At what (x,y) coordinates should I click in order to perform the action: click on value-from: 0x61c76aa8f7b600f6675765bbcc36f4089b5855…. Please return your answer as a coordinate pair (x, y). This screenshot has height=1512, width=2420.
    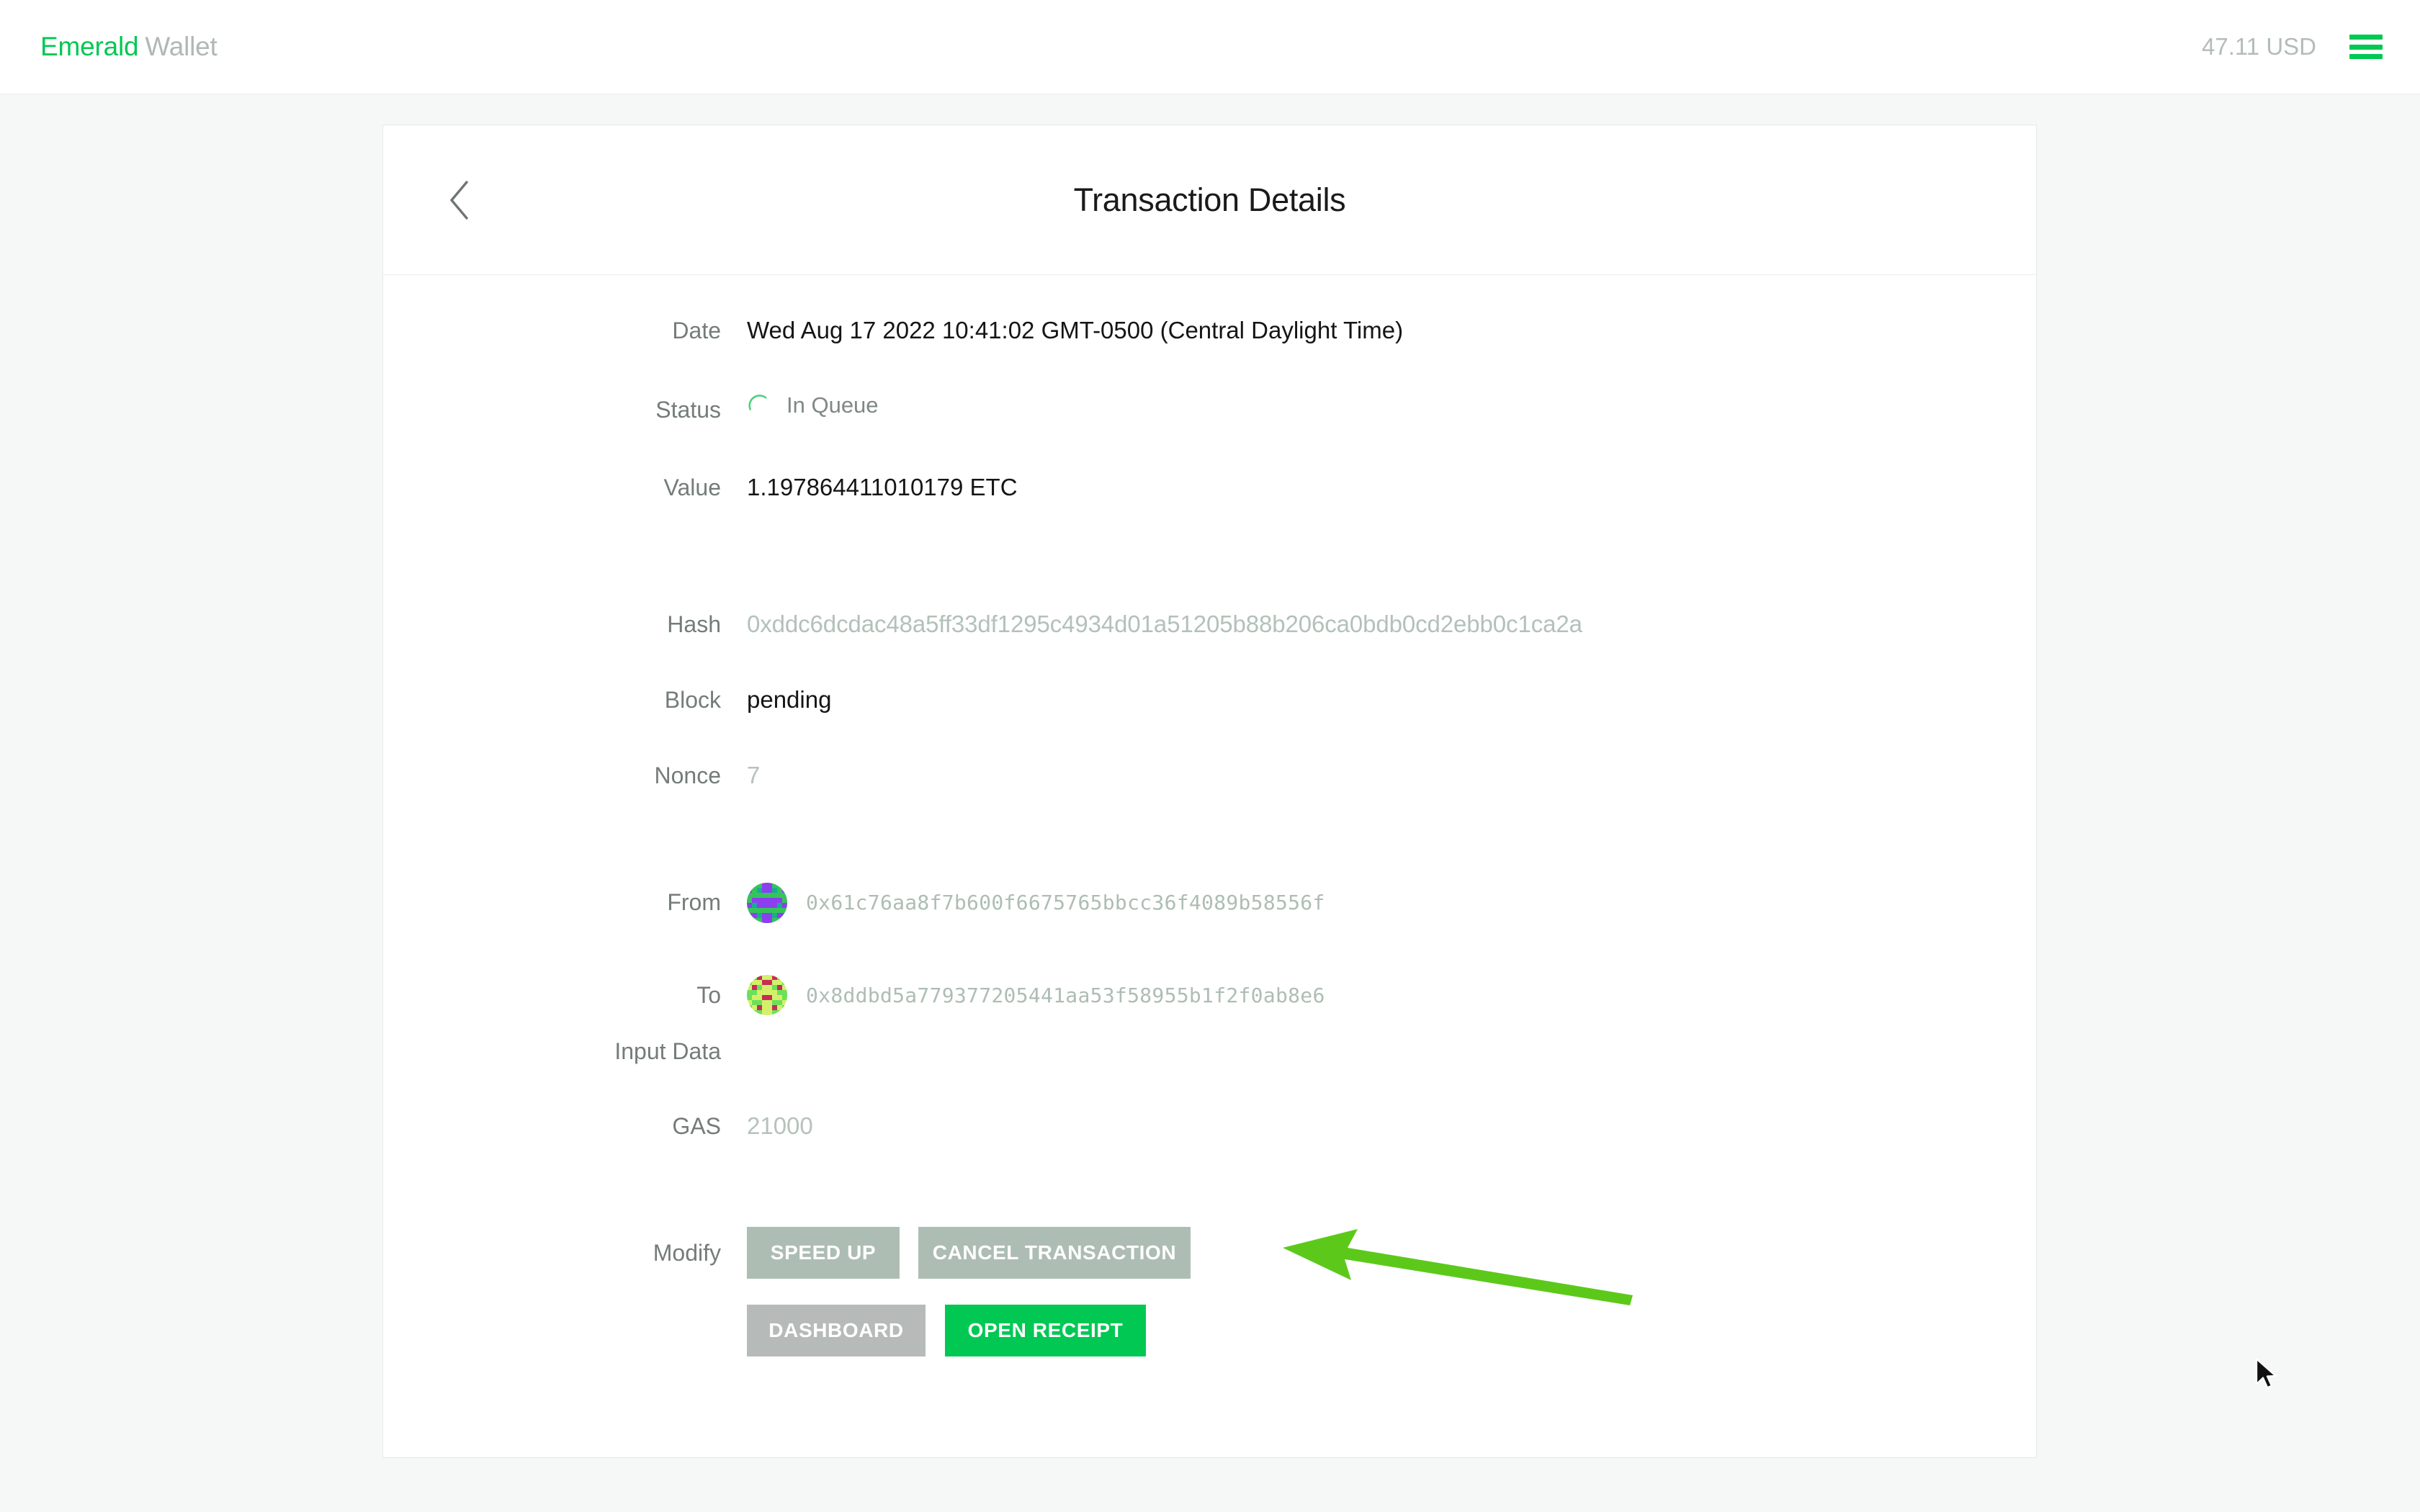
    Looking at the image, I should click on (1391, 902).